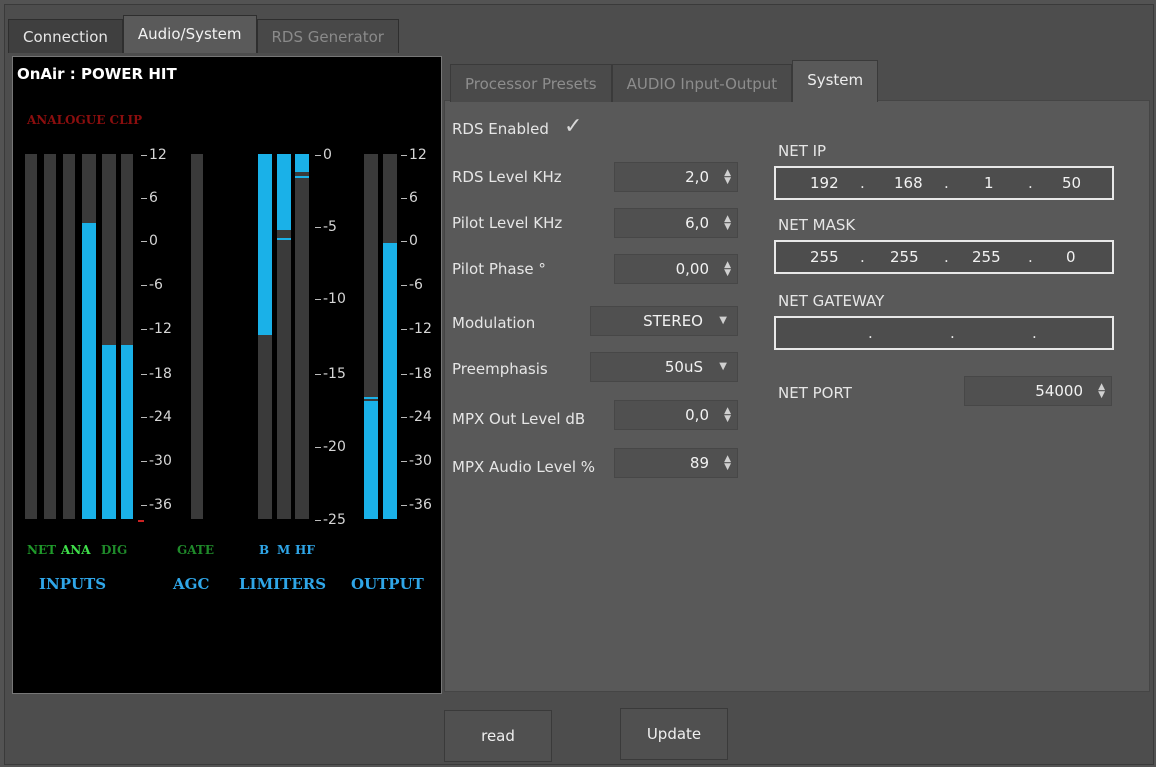 Image resolution: width=1156 pixels, height=767 pixels. What do you see at coordinates (815, 393) in the screenshot?
I see `net-port-label: NET PORT` at bounding box center [815, 393].